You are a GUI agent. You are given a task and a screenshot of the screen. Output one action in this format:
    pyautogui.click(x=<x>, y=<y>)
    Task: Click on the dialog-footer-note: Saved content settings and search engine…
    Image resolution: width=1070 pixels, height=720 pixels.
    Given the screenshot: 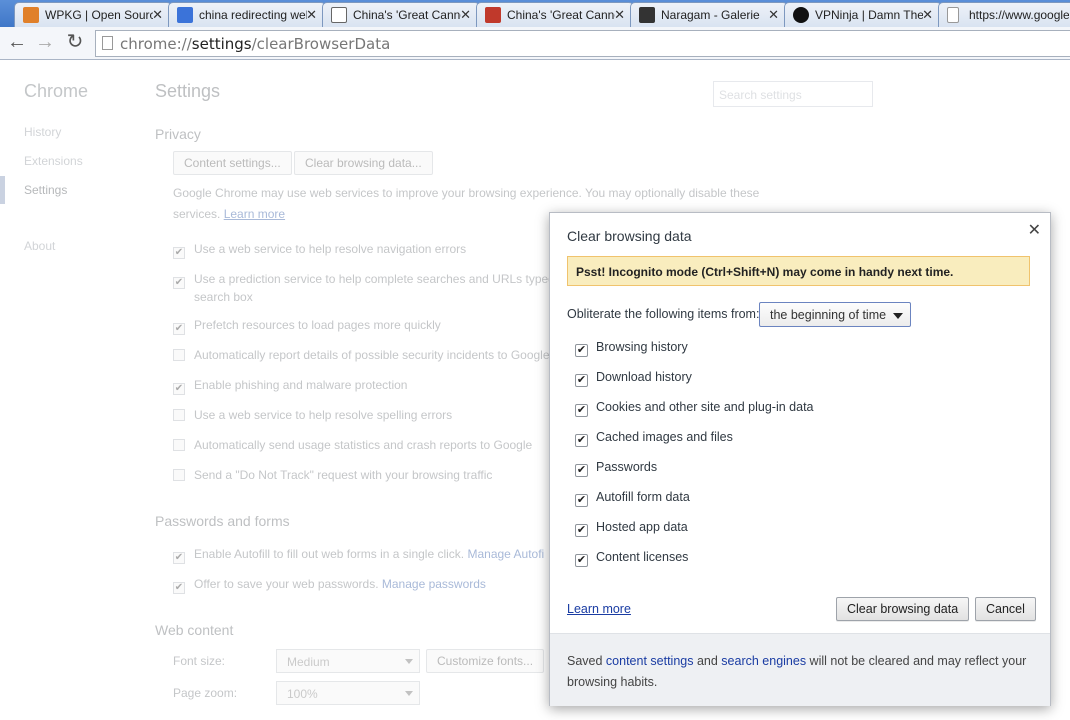 What is the action you would take?
    pyautogui.click(x=800, y=669)
    